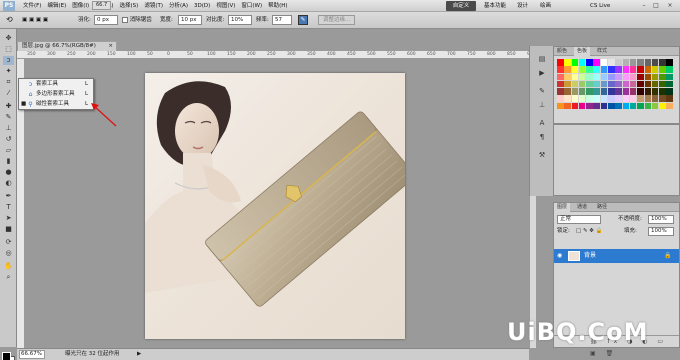 The image size is (680, 360). Describe the element at coordinates (8, 266) in the screenshot. I see `hand-tool-icon: ✋` at that location.